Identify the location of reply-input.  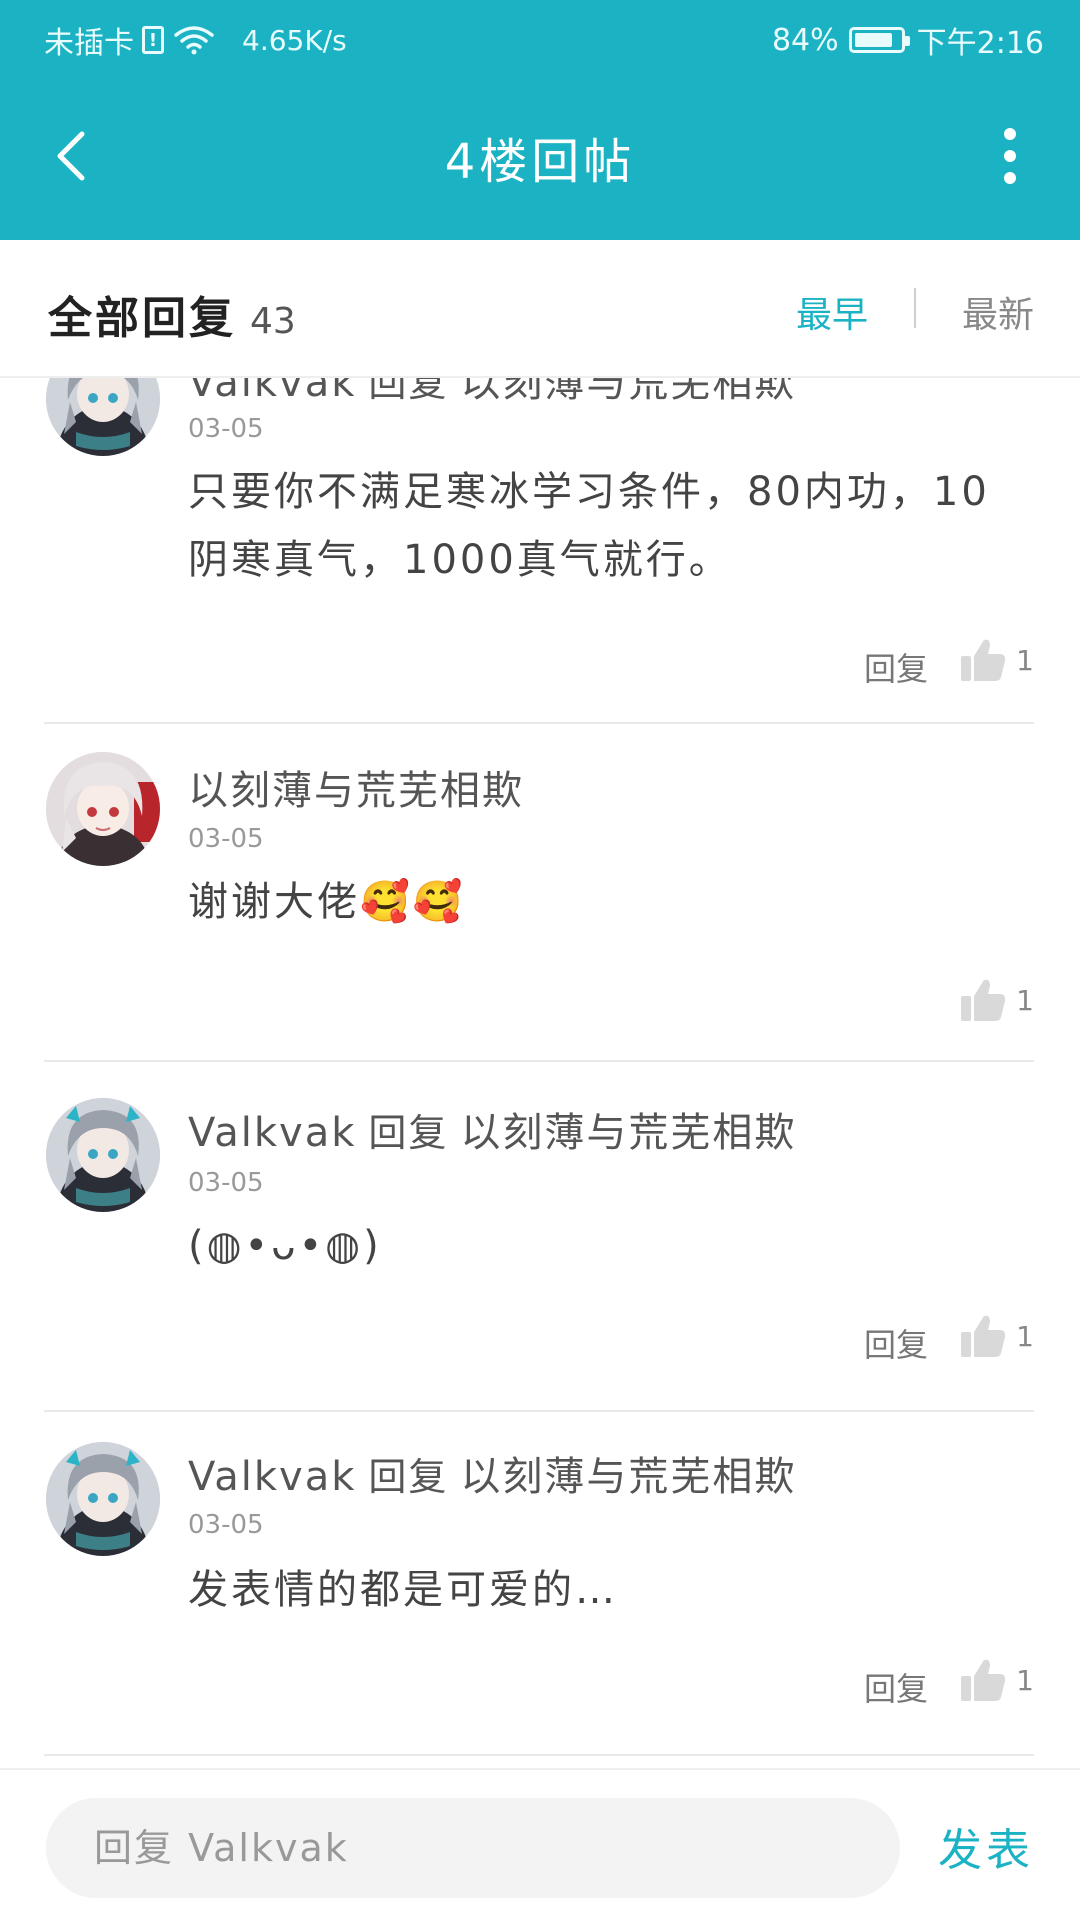
(473, 1848).